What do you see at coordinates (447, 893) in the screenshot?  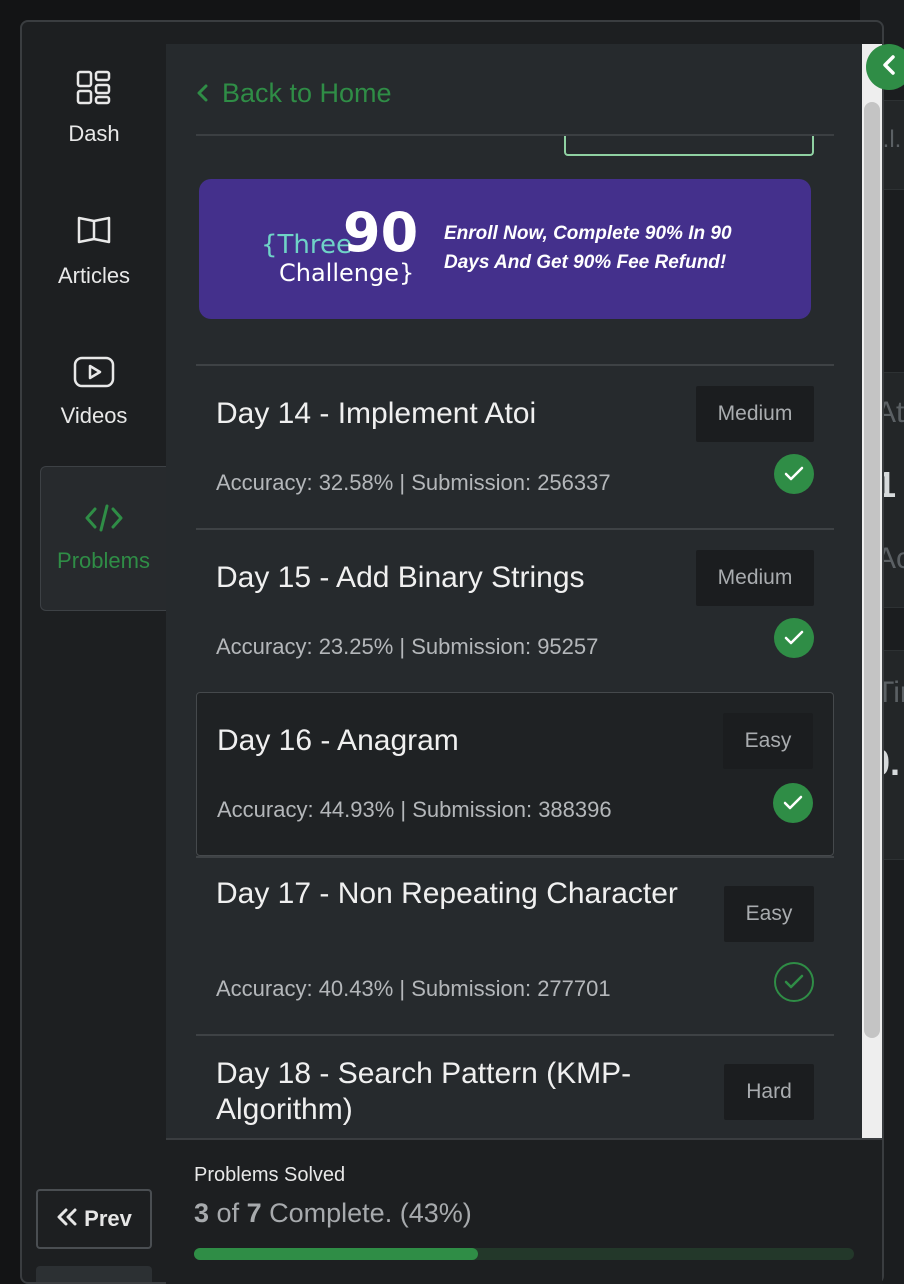 I see `problem-title: Day 17 - Non Repeating Character` at bounding box center [447, 893].